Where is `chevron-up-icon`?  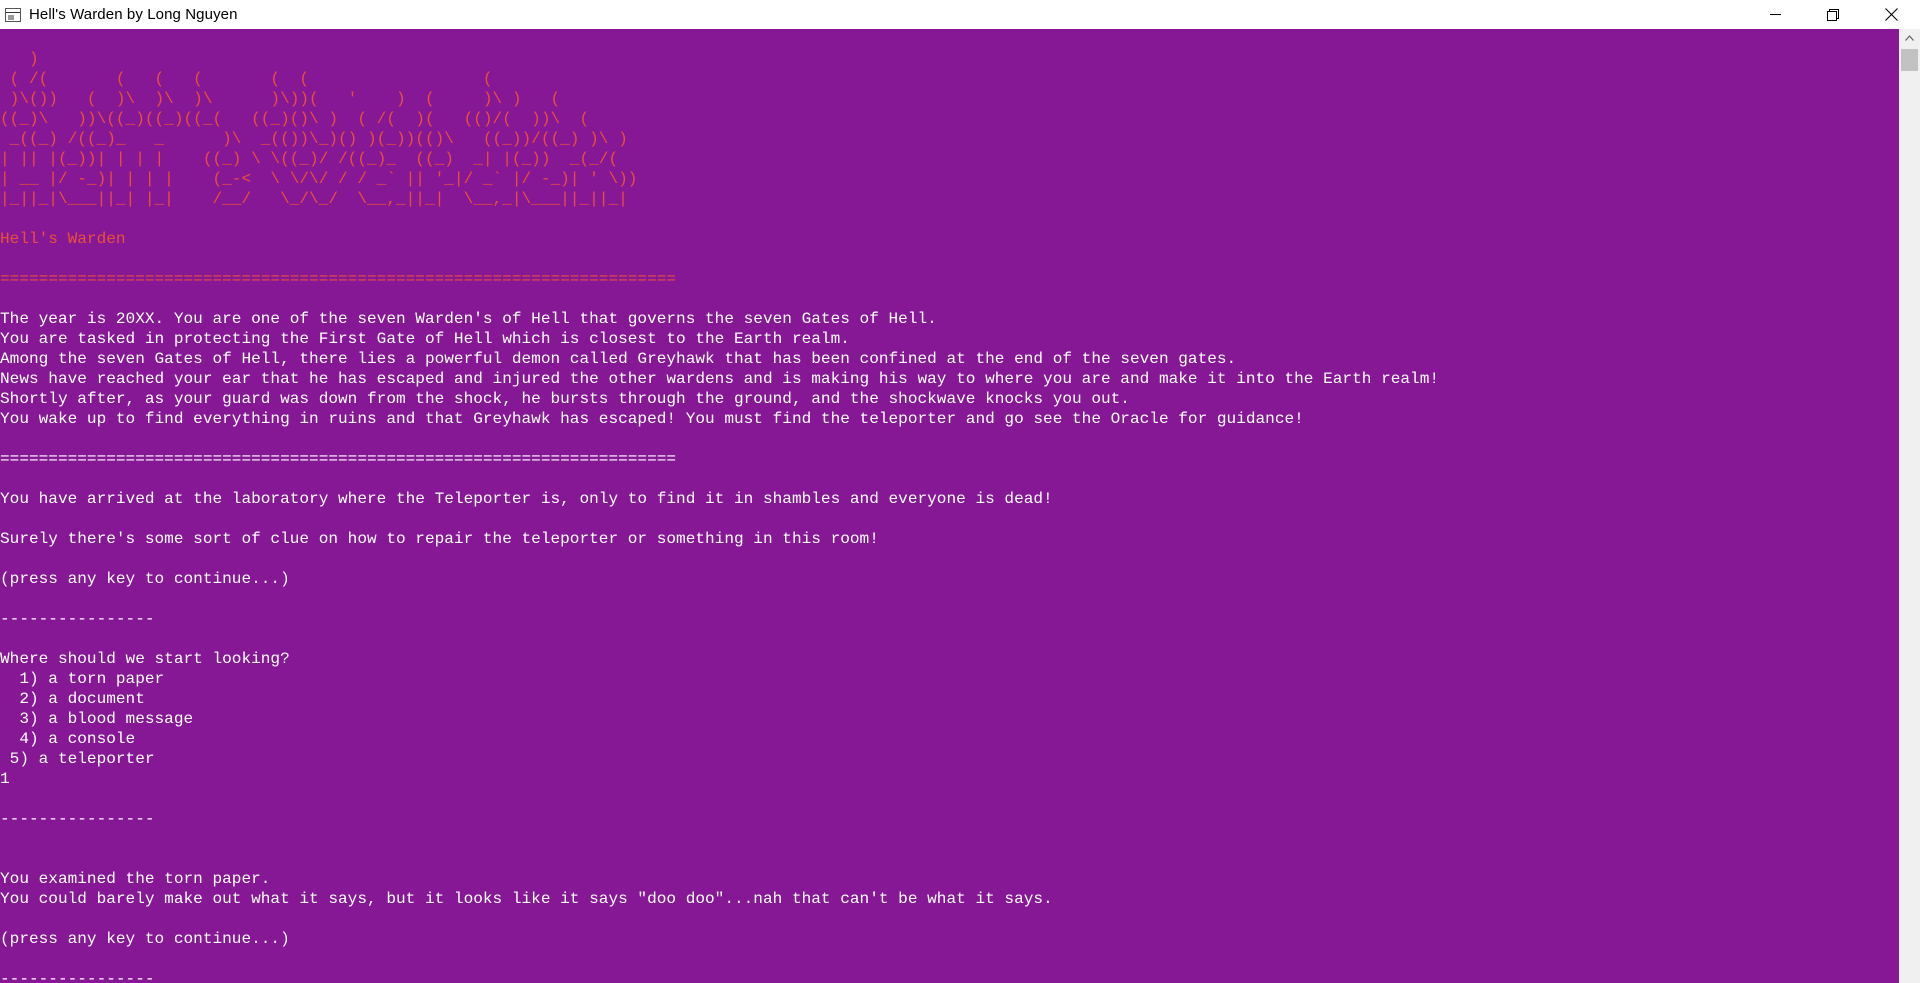 chevron-up-icon is located at coordinates (1909, 38).